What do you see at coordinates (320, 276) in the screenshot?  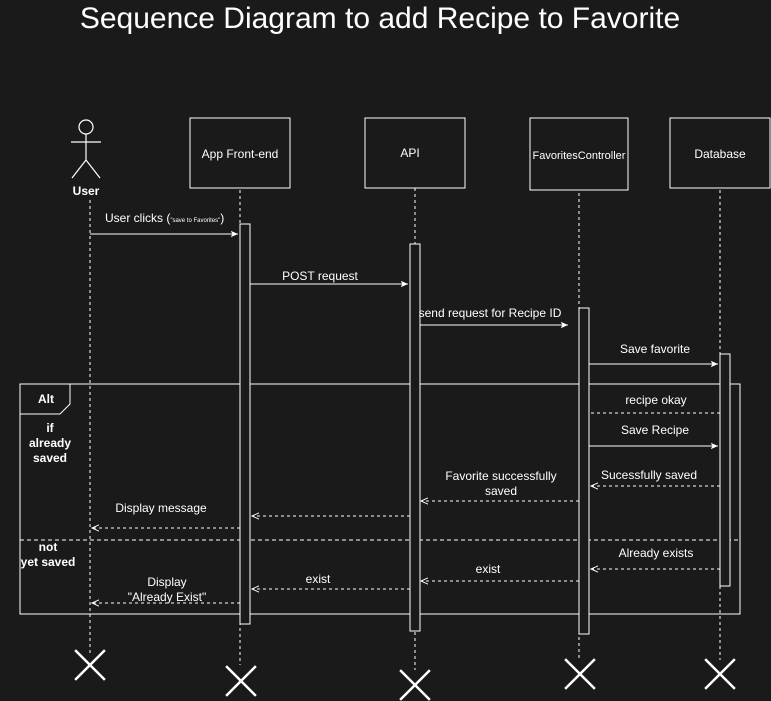 I see `msg-post-request-label: POST request` at bounding box center [320, 276].